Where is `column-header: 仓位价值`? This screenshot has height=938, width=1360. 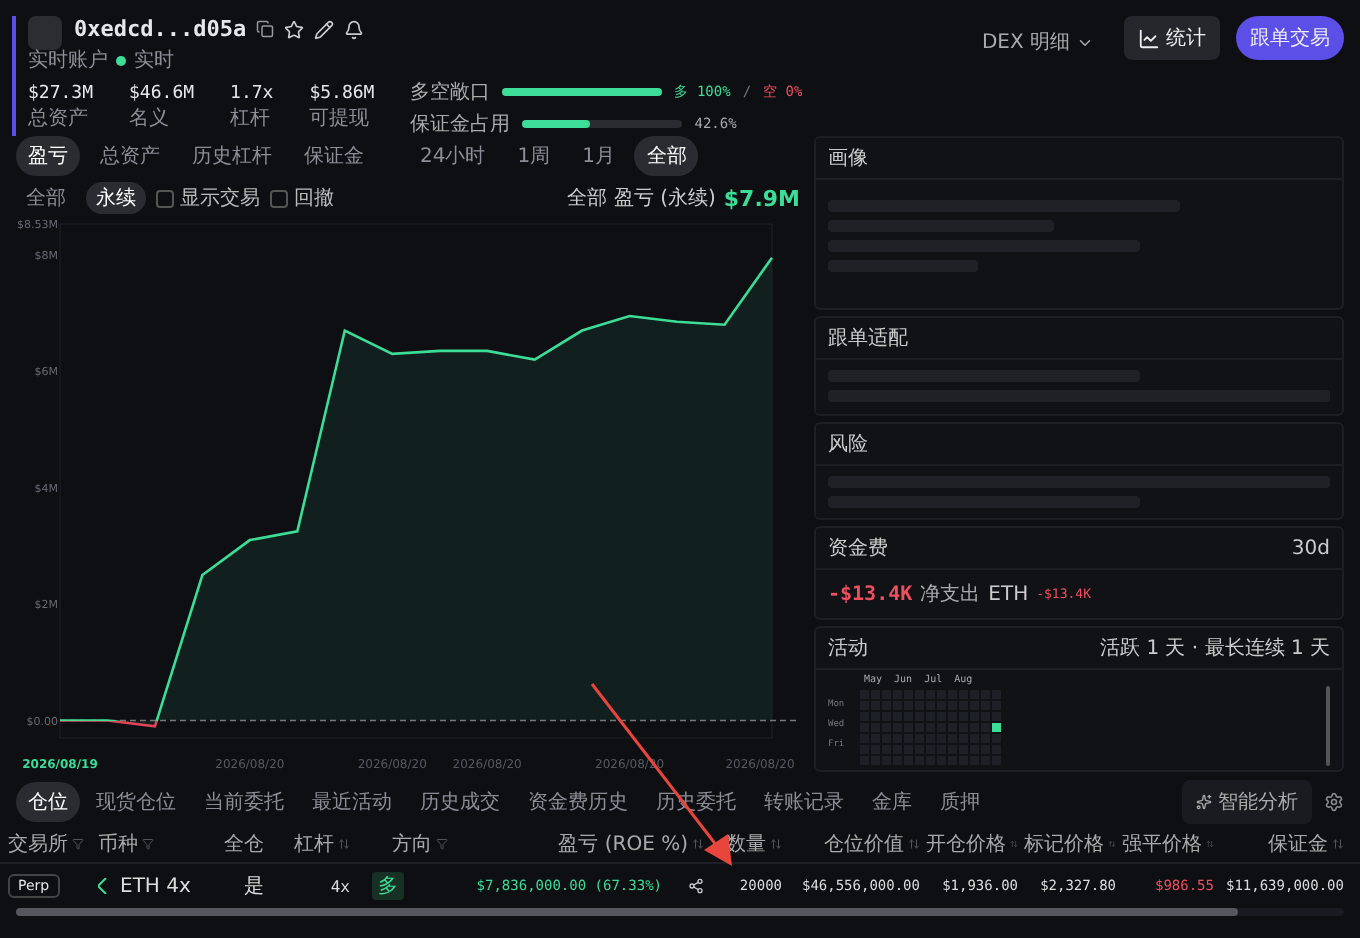 column-header: 仓位价值 is located at coordinates (864, 843).